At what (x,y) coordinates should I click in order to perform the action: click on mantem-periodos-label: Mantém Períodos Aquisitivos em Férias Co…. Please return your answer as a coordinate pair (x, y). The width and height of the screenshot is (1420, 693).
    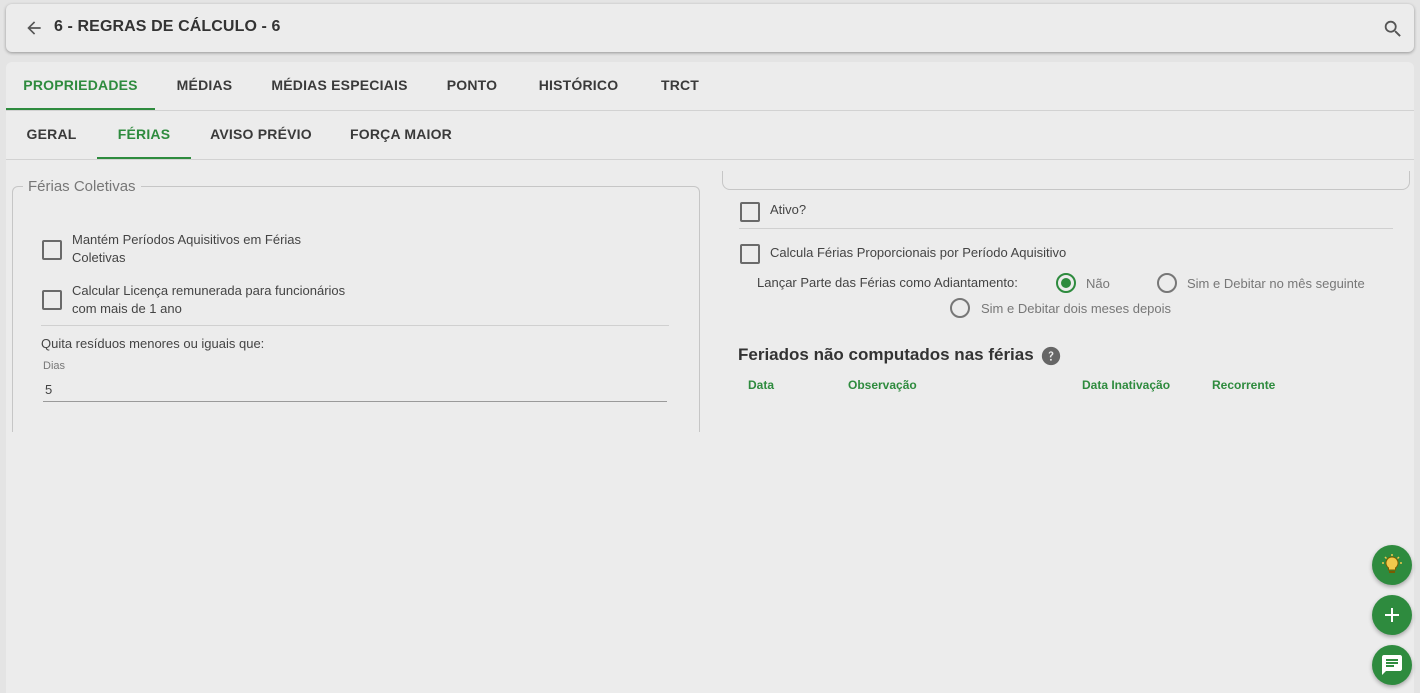
    Looking at the image, I should click on (186, 249).